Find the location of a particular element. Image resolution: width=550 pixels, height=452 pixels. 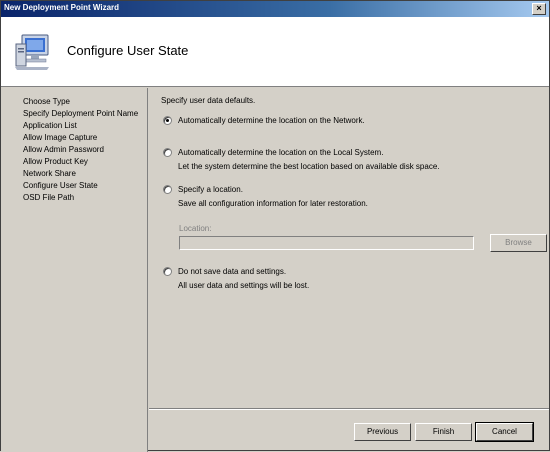

radio-network is located at coordinates (167, 120).